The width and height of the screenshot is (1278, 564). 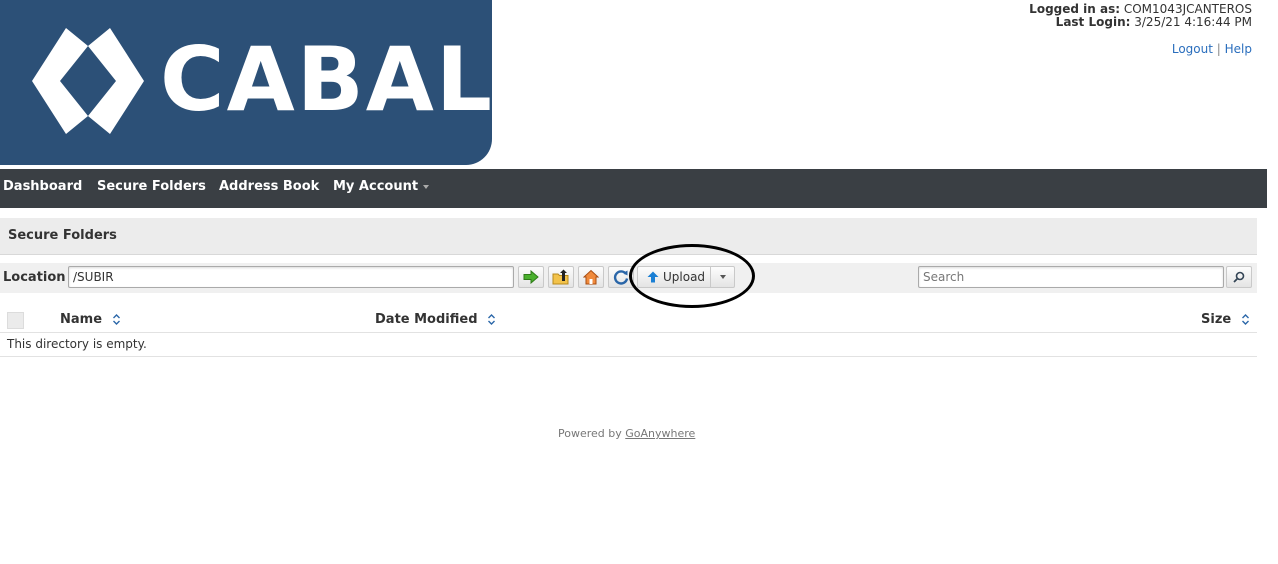 I want to click on last-login-value: 3/25/21 4:16:44 PM, so click(x=1193, y=22).